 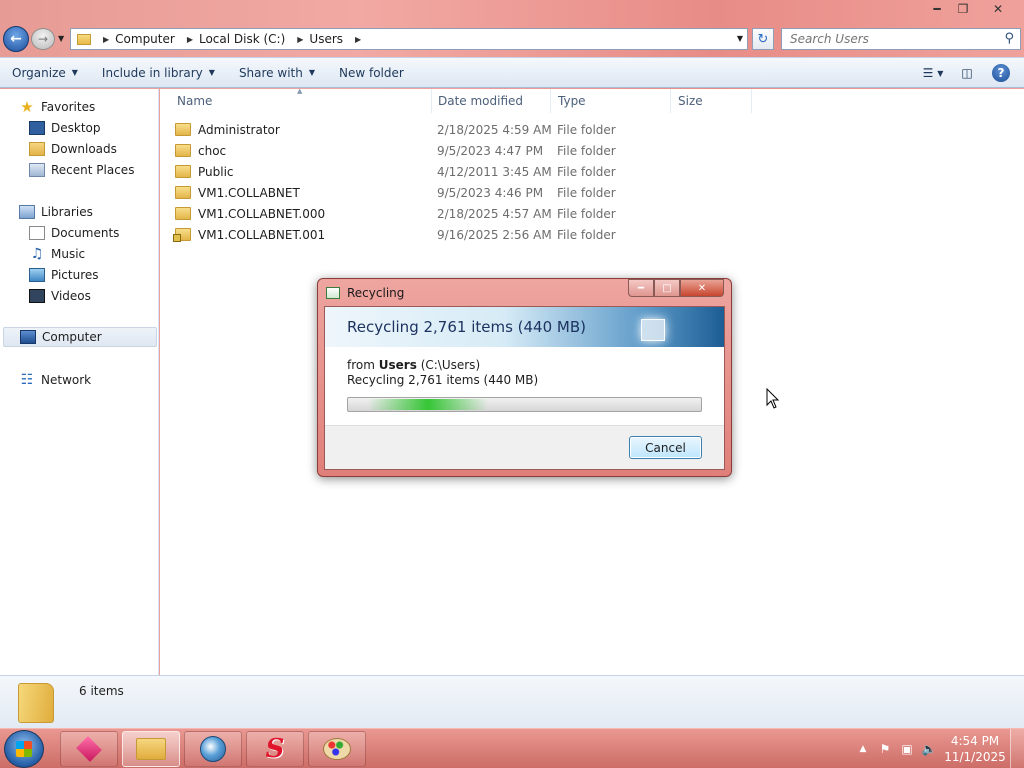 What do you see at coordinates (275, 749) in the screenshot?
I see `taskbar-app-s: S` at bounding box center [275, 749].